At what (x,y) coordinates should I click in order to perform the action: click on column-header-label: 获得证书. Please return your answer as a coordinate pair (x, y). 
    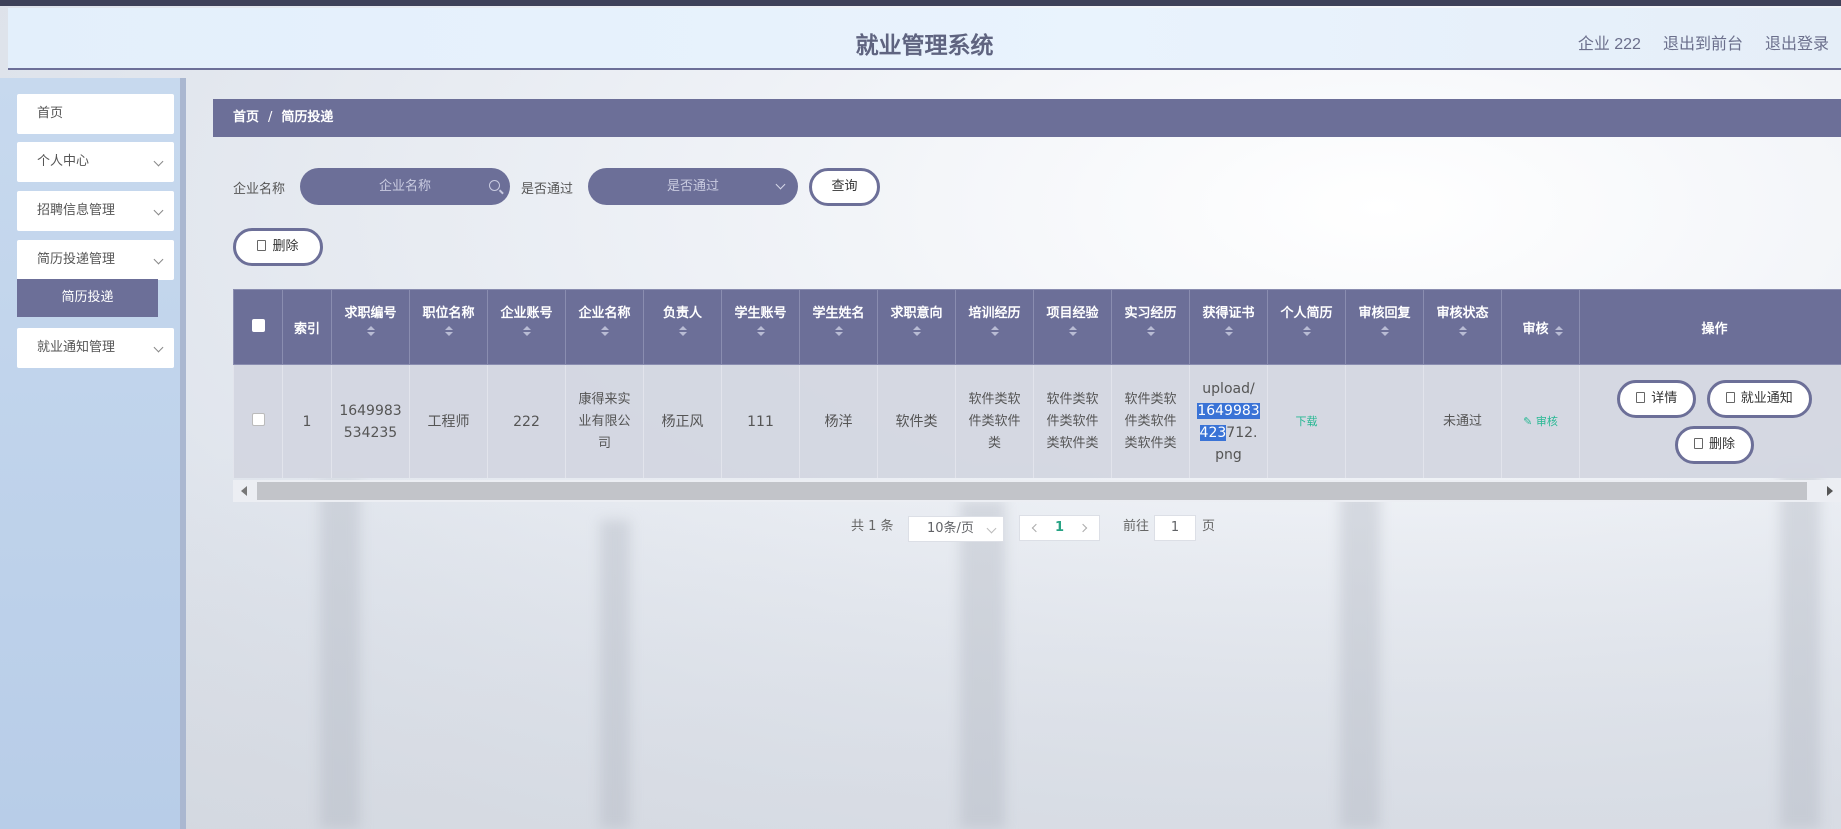
    Looking at the image, I should click on (1228, 313).